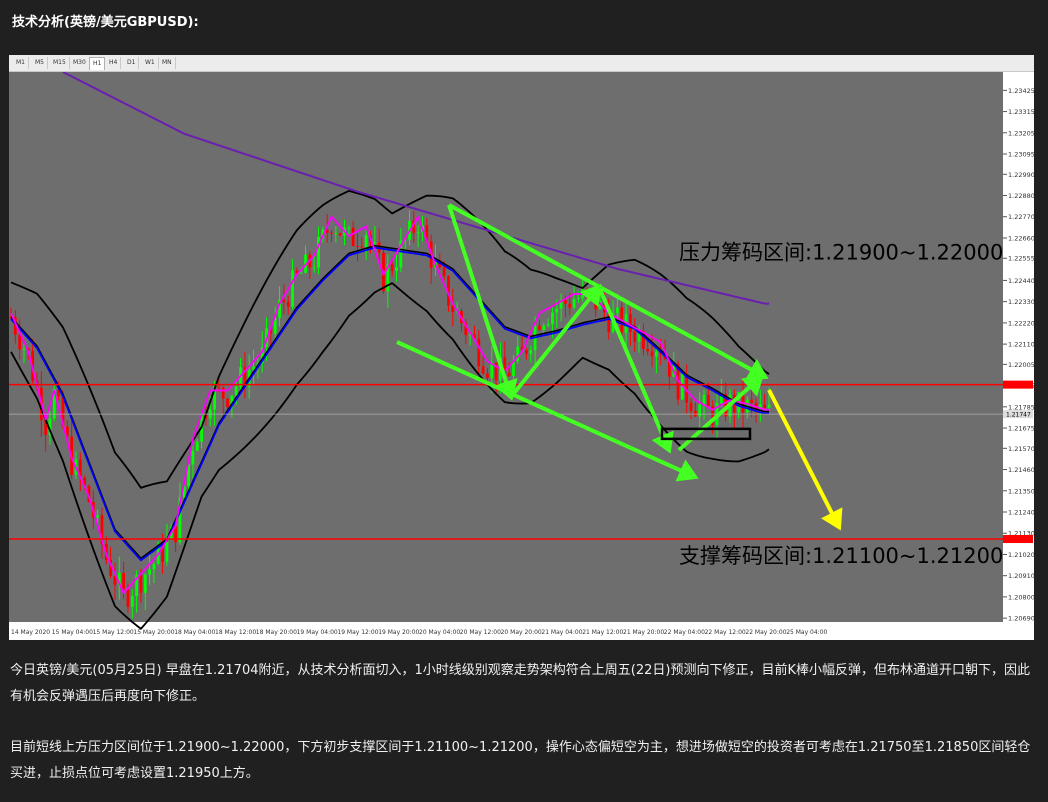 The image size is (1048, 802). Describe the element at coordinates (1021, 133) in the screenshot. I see `y-tick-label: 1.23205` at that location.